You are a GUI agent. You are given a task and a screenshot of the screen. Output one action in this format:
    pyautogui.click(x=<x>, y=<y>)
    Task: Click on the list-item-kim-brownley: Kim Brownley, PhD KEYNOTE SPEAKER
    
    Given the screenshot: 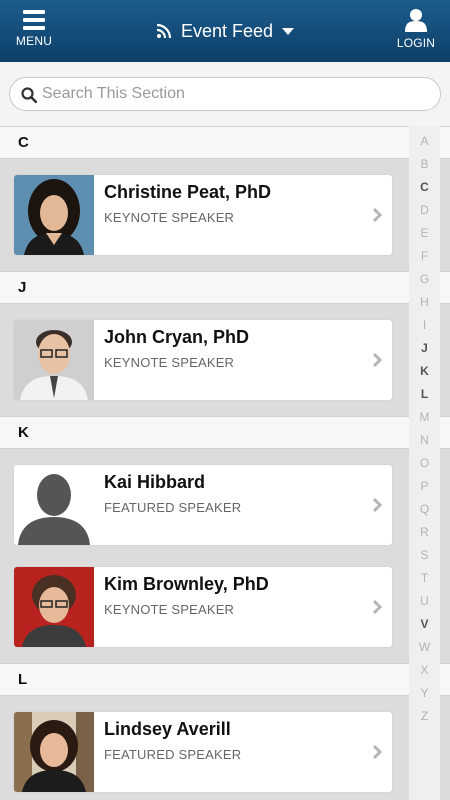 What is the action you would take?
    pyautogui.click(x=203, y=607)
    